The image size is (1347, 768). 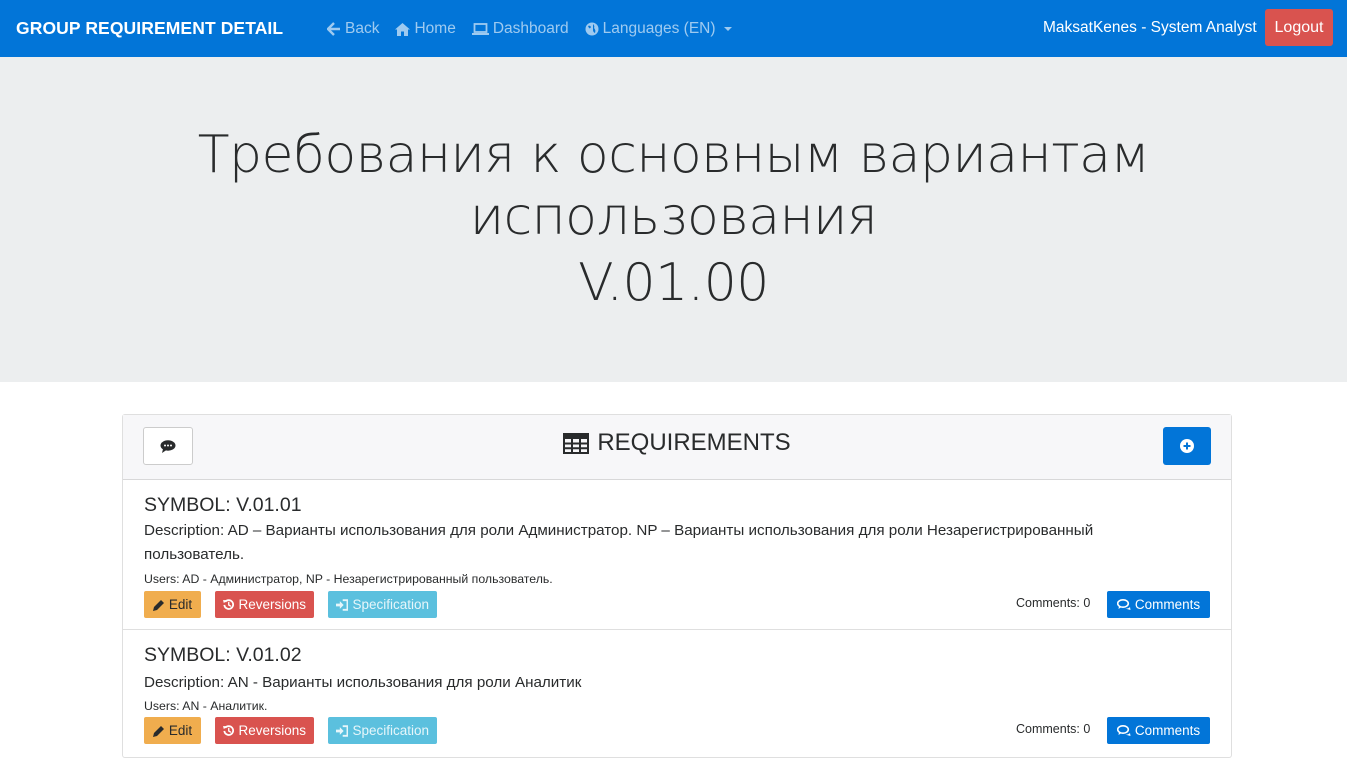 What do you see at coordinates (223, 505) in the screenshot?
I see `requirement-symbol: SYMBOL: V.01.01` at bounding box center [223, 505].